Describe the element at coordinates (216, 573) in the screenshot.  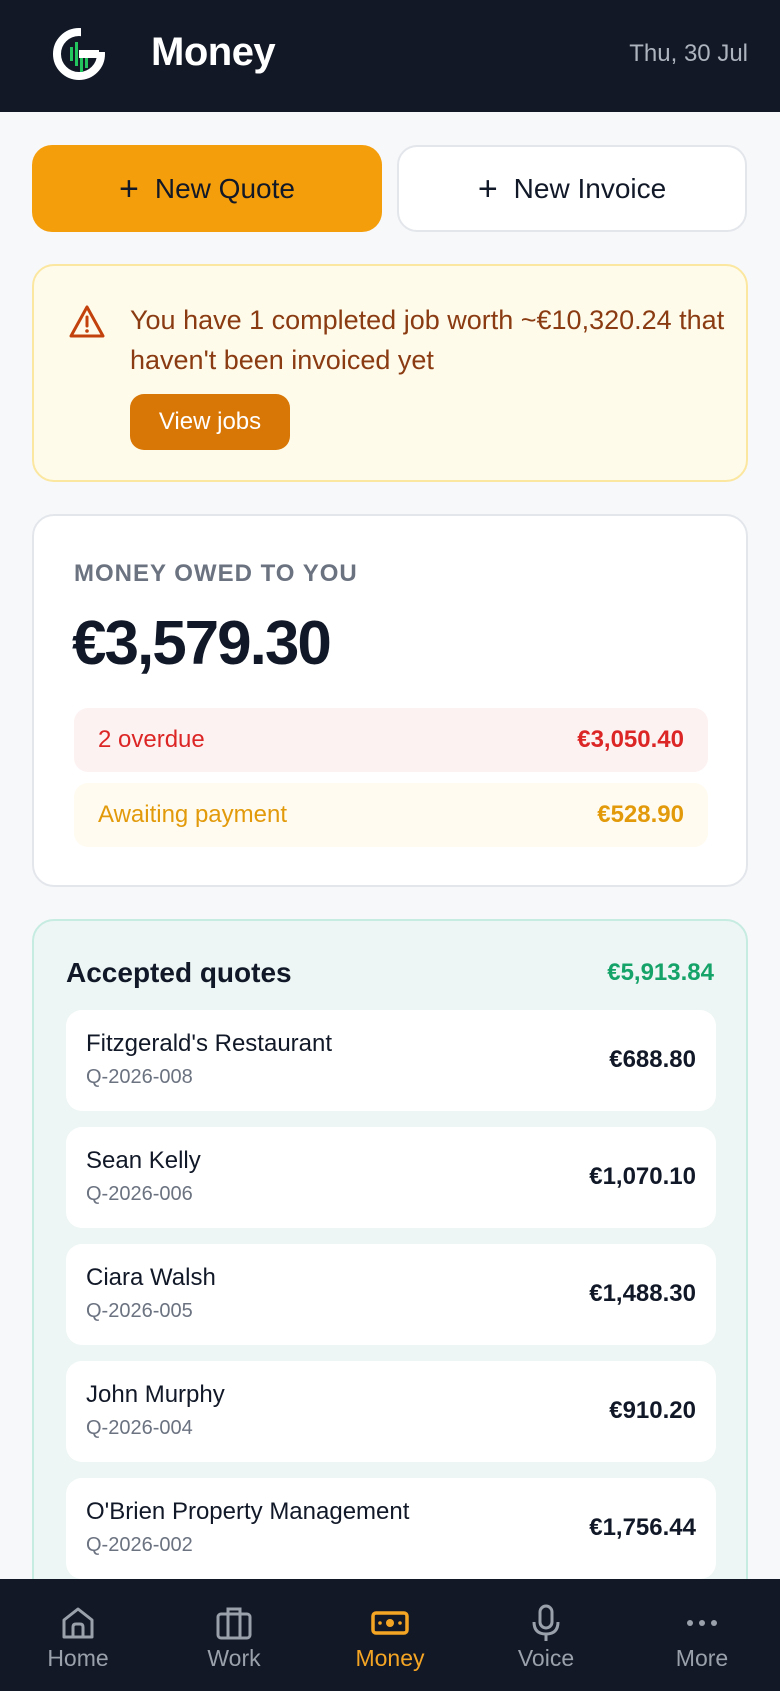
I see `money-owed-label: MONEY OWED TO YOU` at that location.